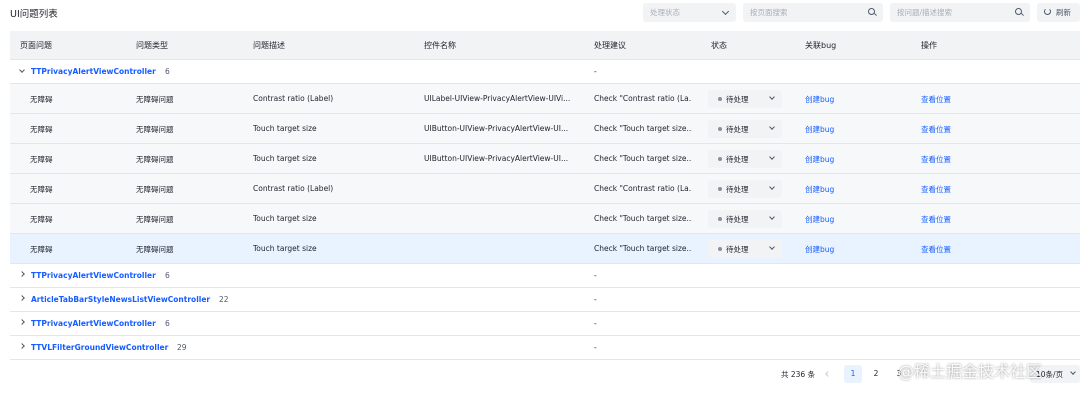  Describe the element at coordinates (540, 13) in the screenshot. I see `toolbar: UI问题列表 处理状态 按页面搜索 按问题/描述搜索 刷新` at that location.